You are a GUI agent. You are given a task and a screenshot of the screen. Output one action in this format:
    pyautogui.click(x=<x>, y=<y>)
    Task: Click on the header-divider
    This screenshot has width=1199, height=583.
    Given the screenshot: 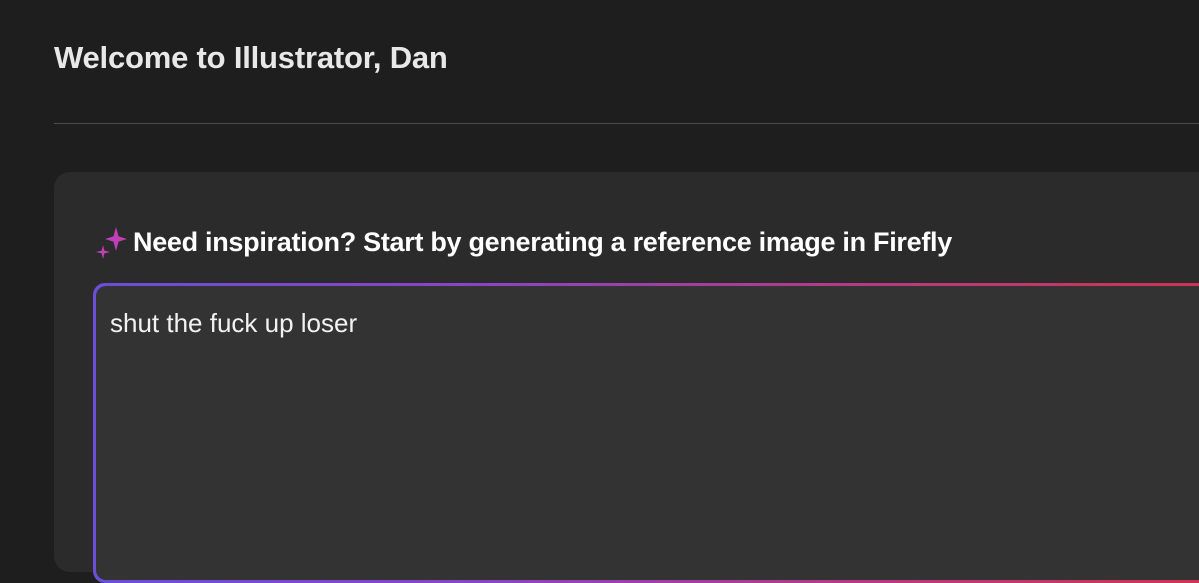 What is the action you would take?
    pyautogui.click(x=626, y=123)
    